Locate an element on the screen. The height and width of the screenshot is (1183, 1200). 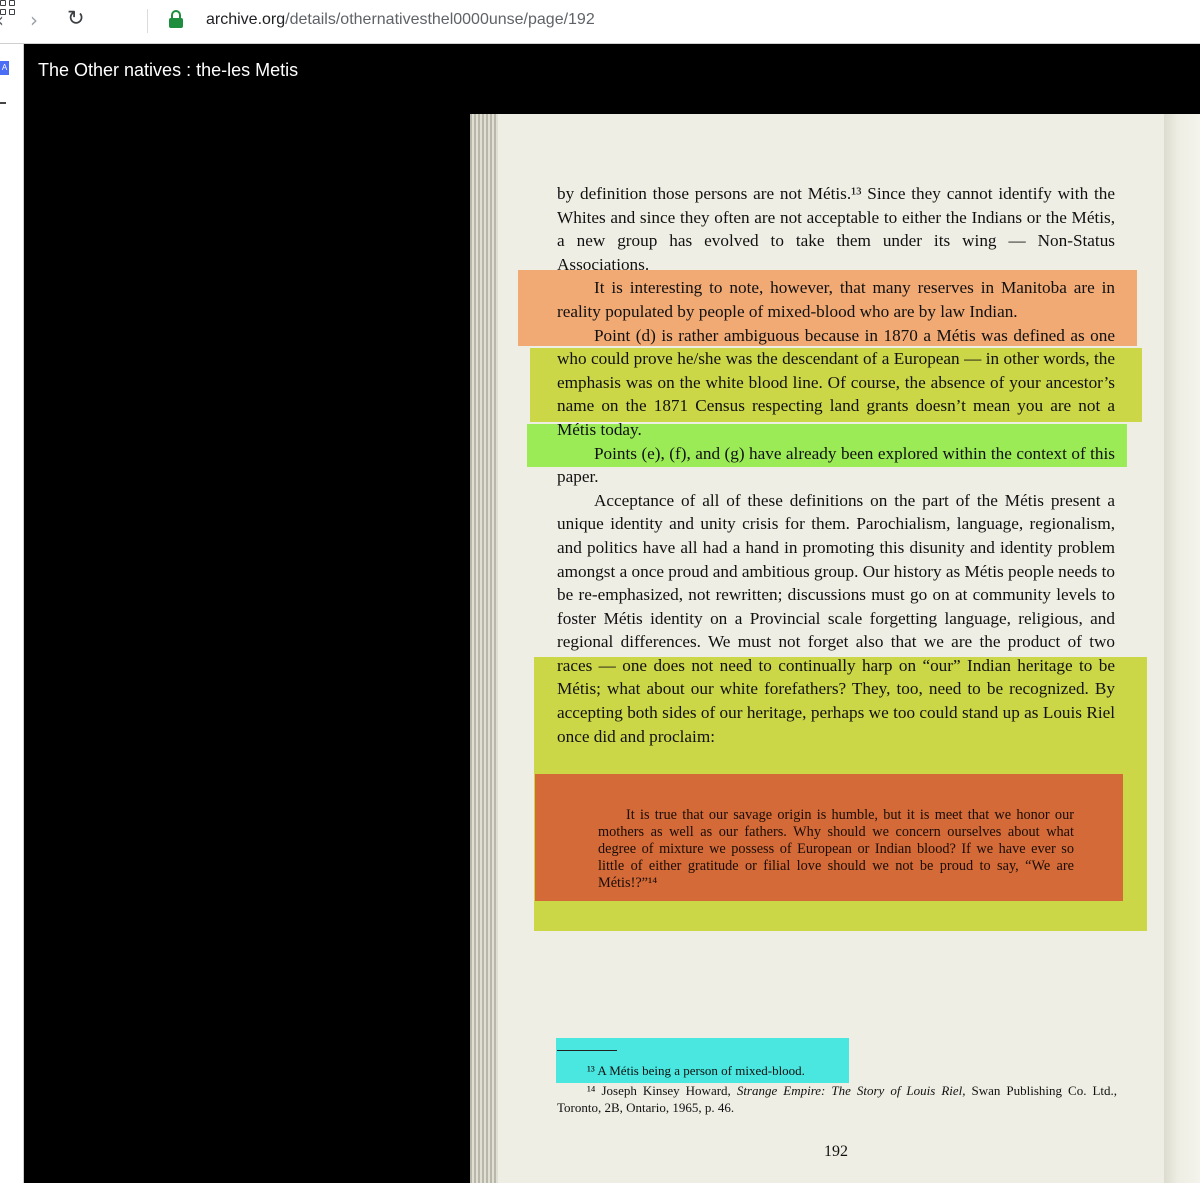
footnote-rule is located at coordinates (587, 1050).